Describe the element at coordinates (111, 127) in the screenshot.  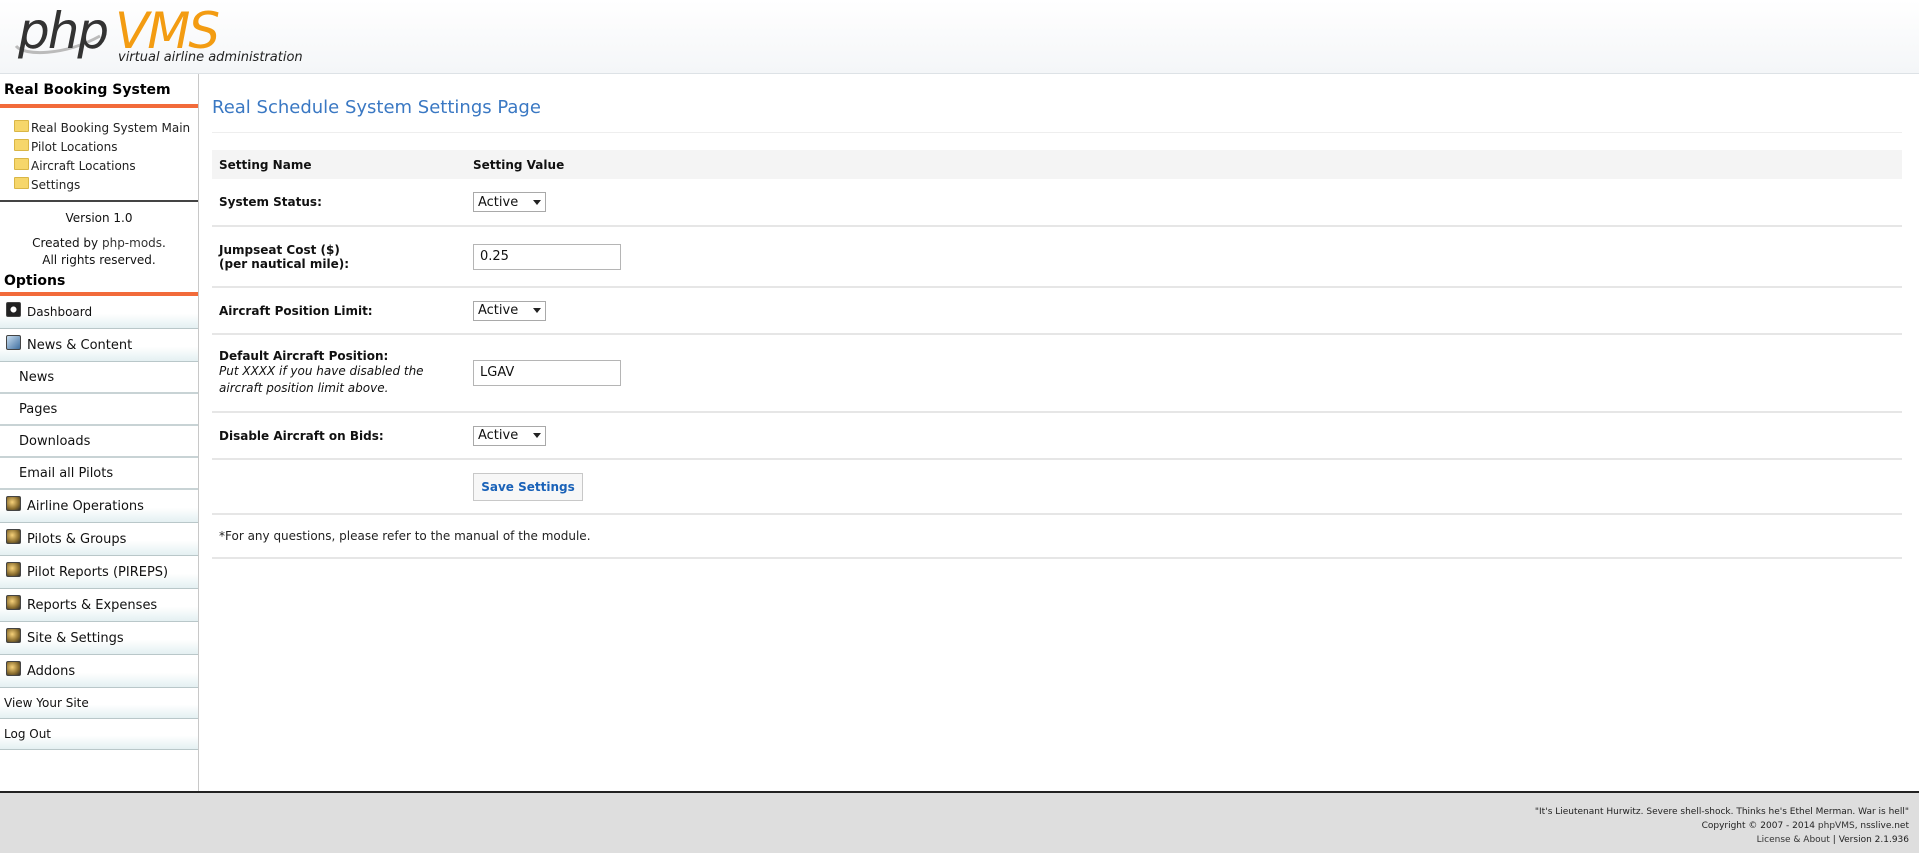
I see `sidebar-link-label: Real Booking System Main` at that location.